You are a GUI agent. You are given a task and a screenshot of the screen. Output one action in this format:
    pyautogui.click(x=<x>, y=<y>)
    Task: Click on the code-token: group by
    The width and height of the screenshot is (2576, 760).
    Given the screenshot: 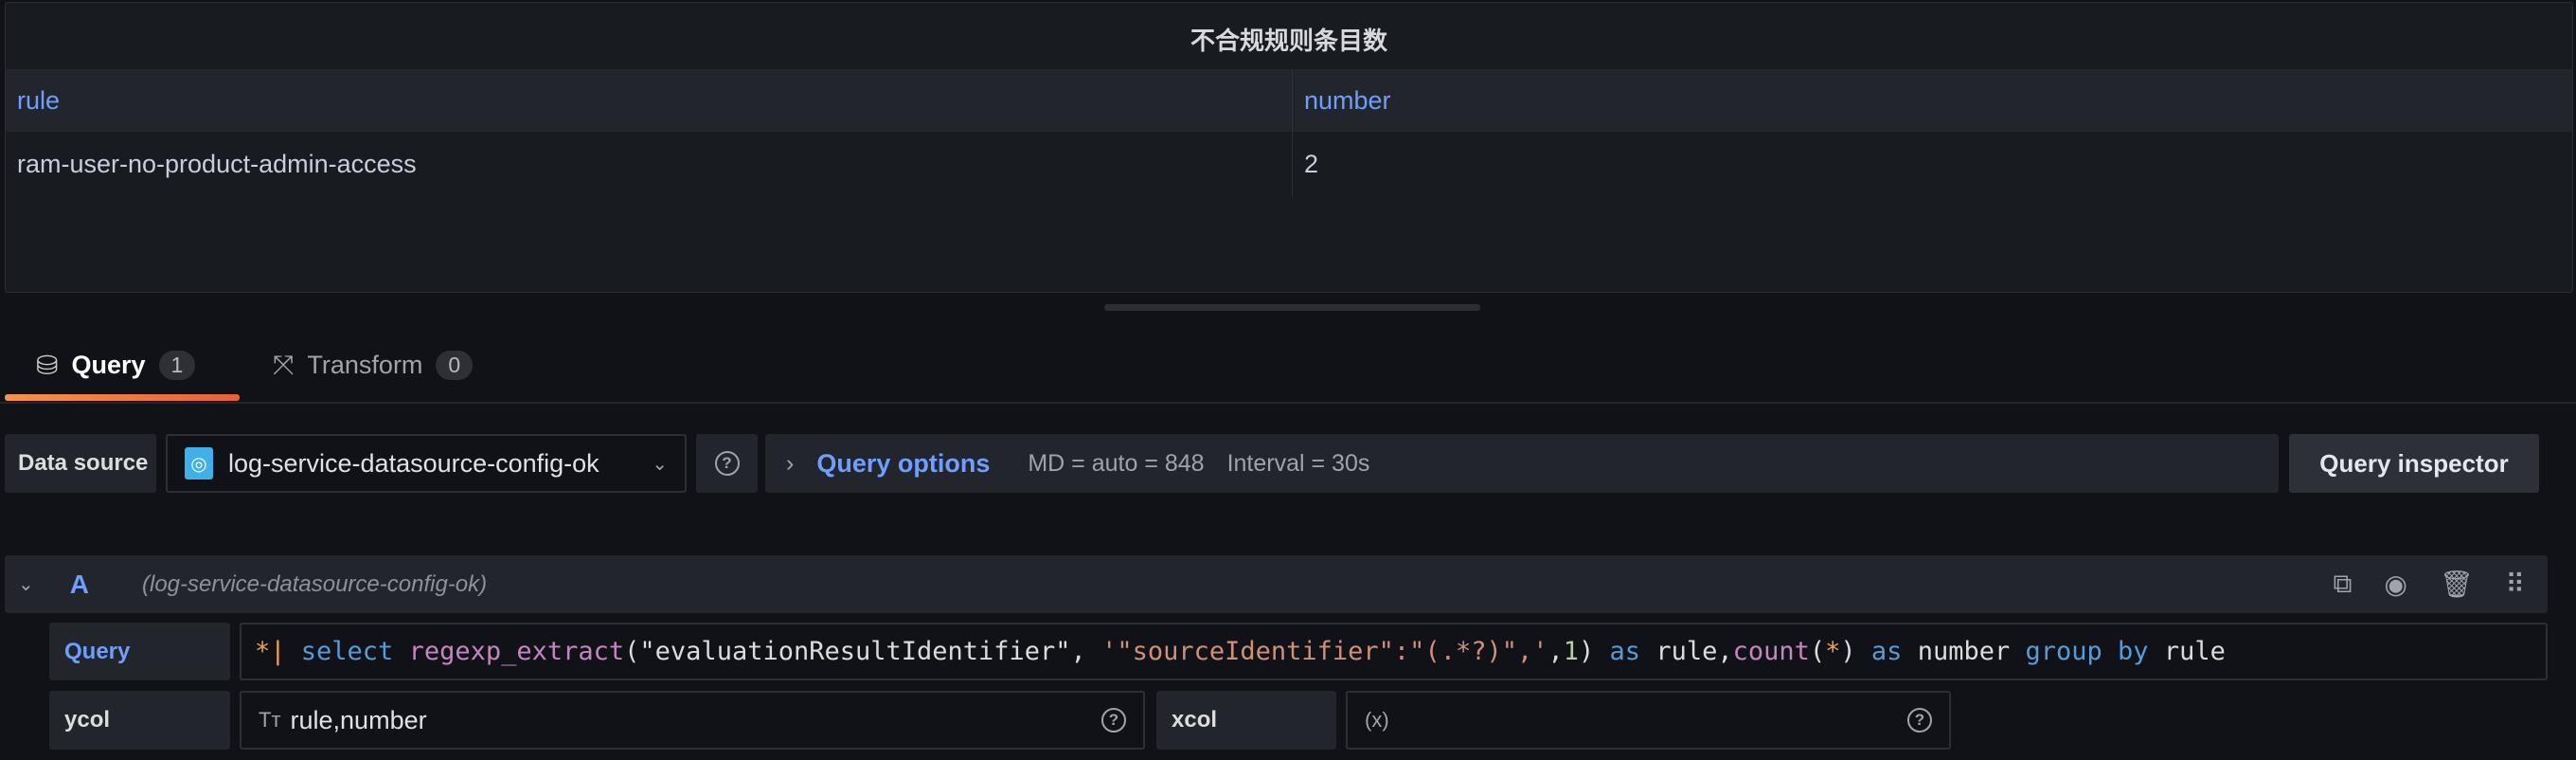 What is the action you would take?
    pyautogui.click(x=2094, y=652)
    